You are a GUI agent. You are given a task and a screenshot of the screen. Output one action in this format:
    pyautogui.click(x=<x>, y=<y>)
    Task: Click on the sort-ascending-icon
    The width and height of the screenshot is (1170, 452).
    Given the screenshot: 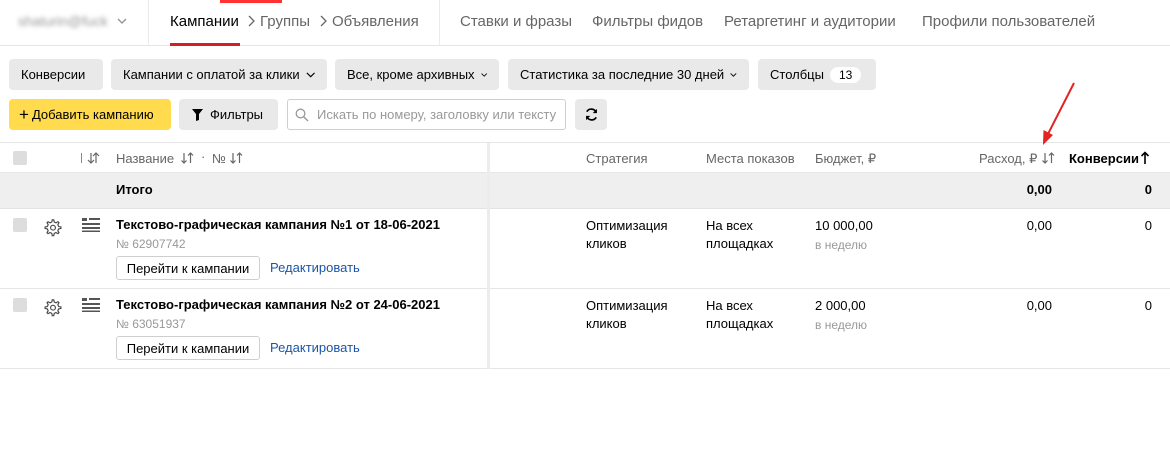 What is the action you would take?
    pyautogui.click(x=1145, y=158)
    